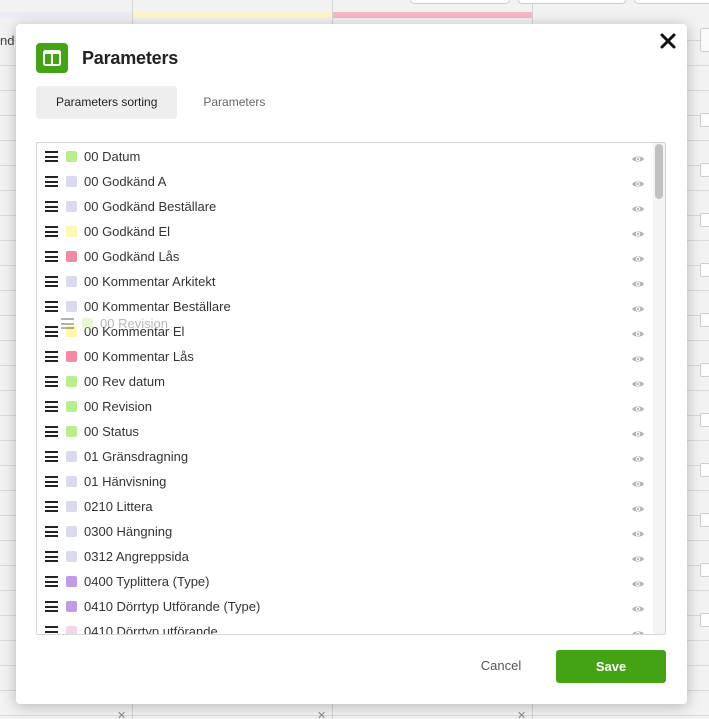 This screenshot has width=709, height=719. I want to click on list-item: 00 Revision, so click(345, 406).